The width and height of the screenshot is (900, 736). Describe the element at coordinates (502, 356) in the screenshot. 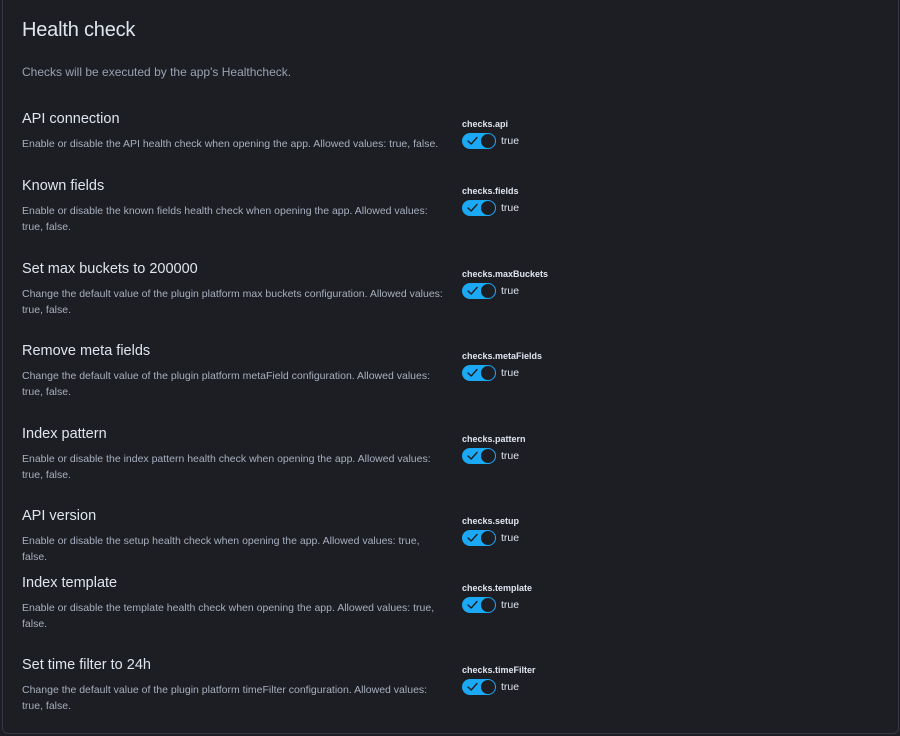

I see `setting-key: checks.metaFields` at that location.